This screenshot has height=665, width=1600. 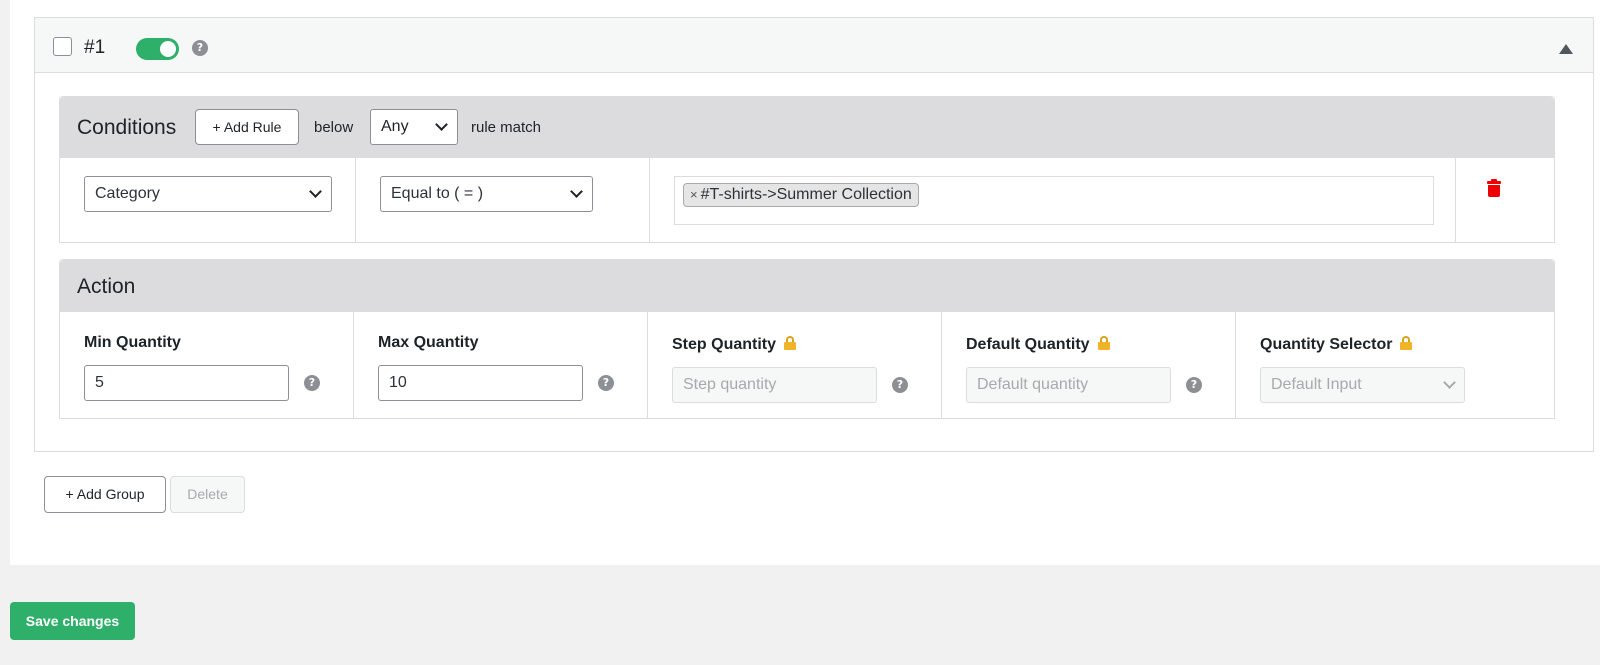 I want to click on default-quantity-input: Default quantity, so click(x=1068, y=385).